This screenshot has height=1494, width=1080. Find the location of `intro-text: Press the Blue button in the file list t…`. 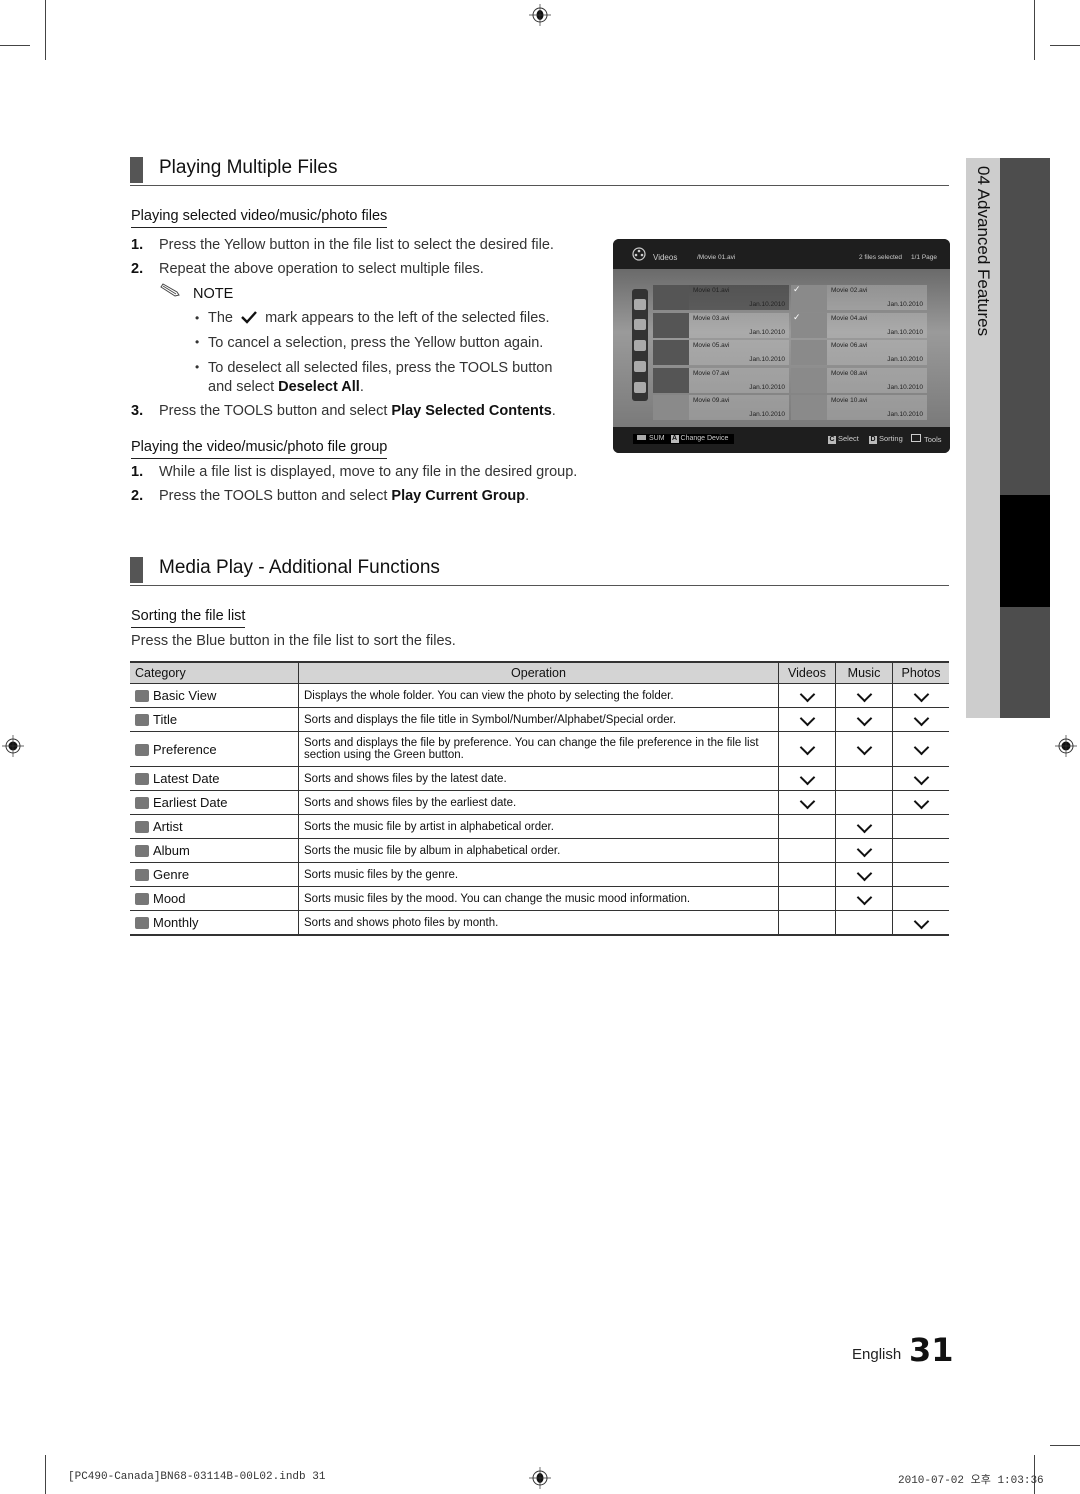

intro-text: Press the Blue button in the file list t… is located at coordinates (293, 641).